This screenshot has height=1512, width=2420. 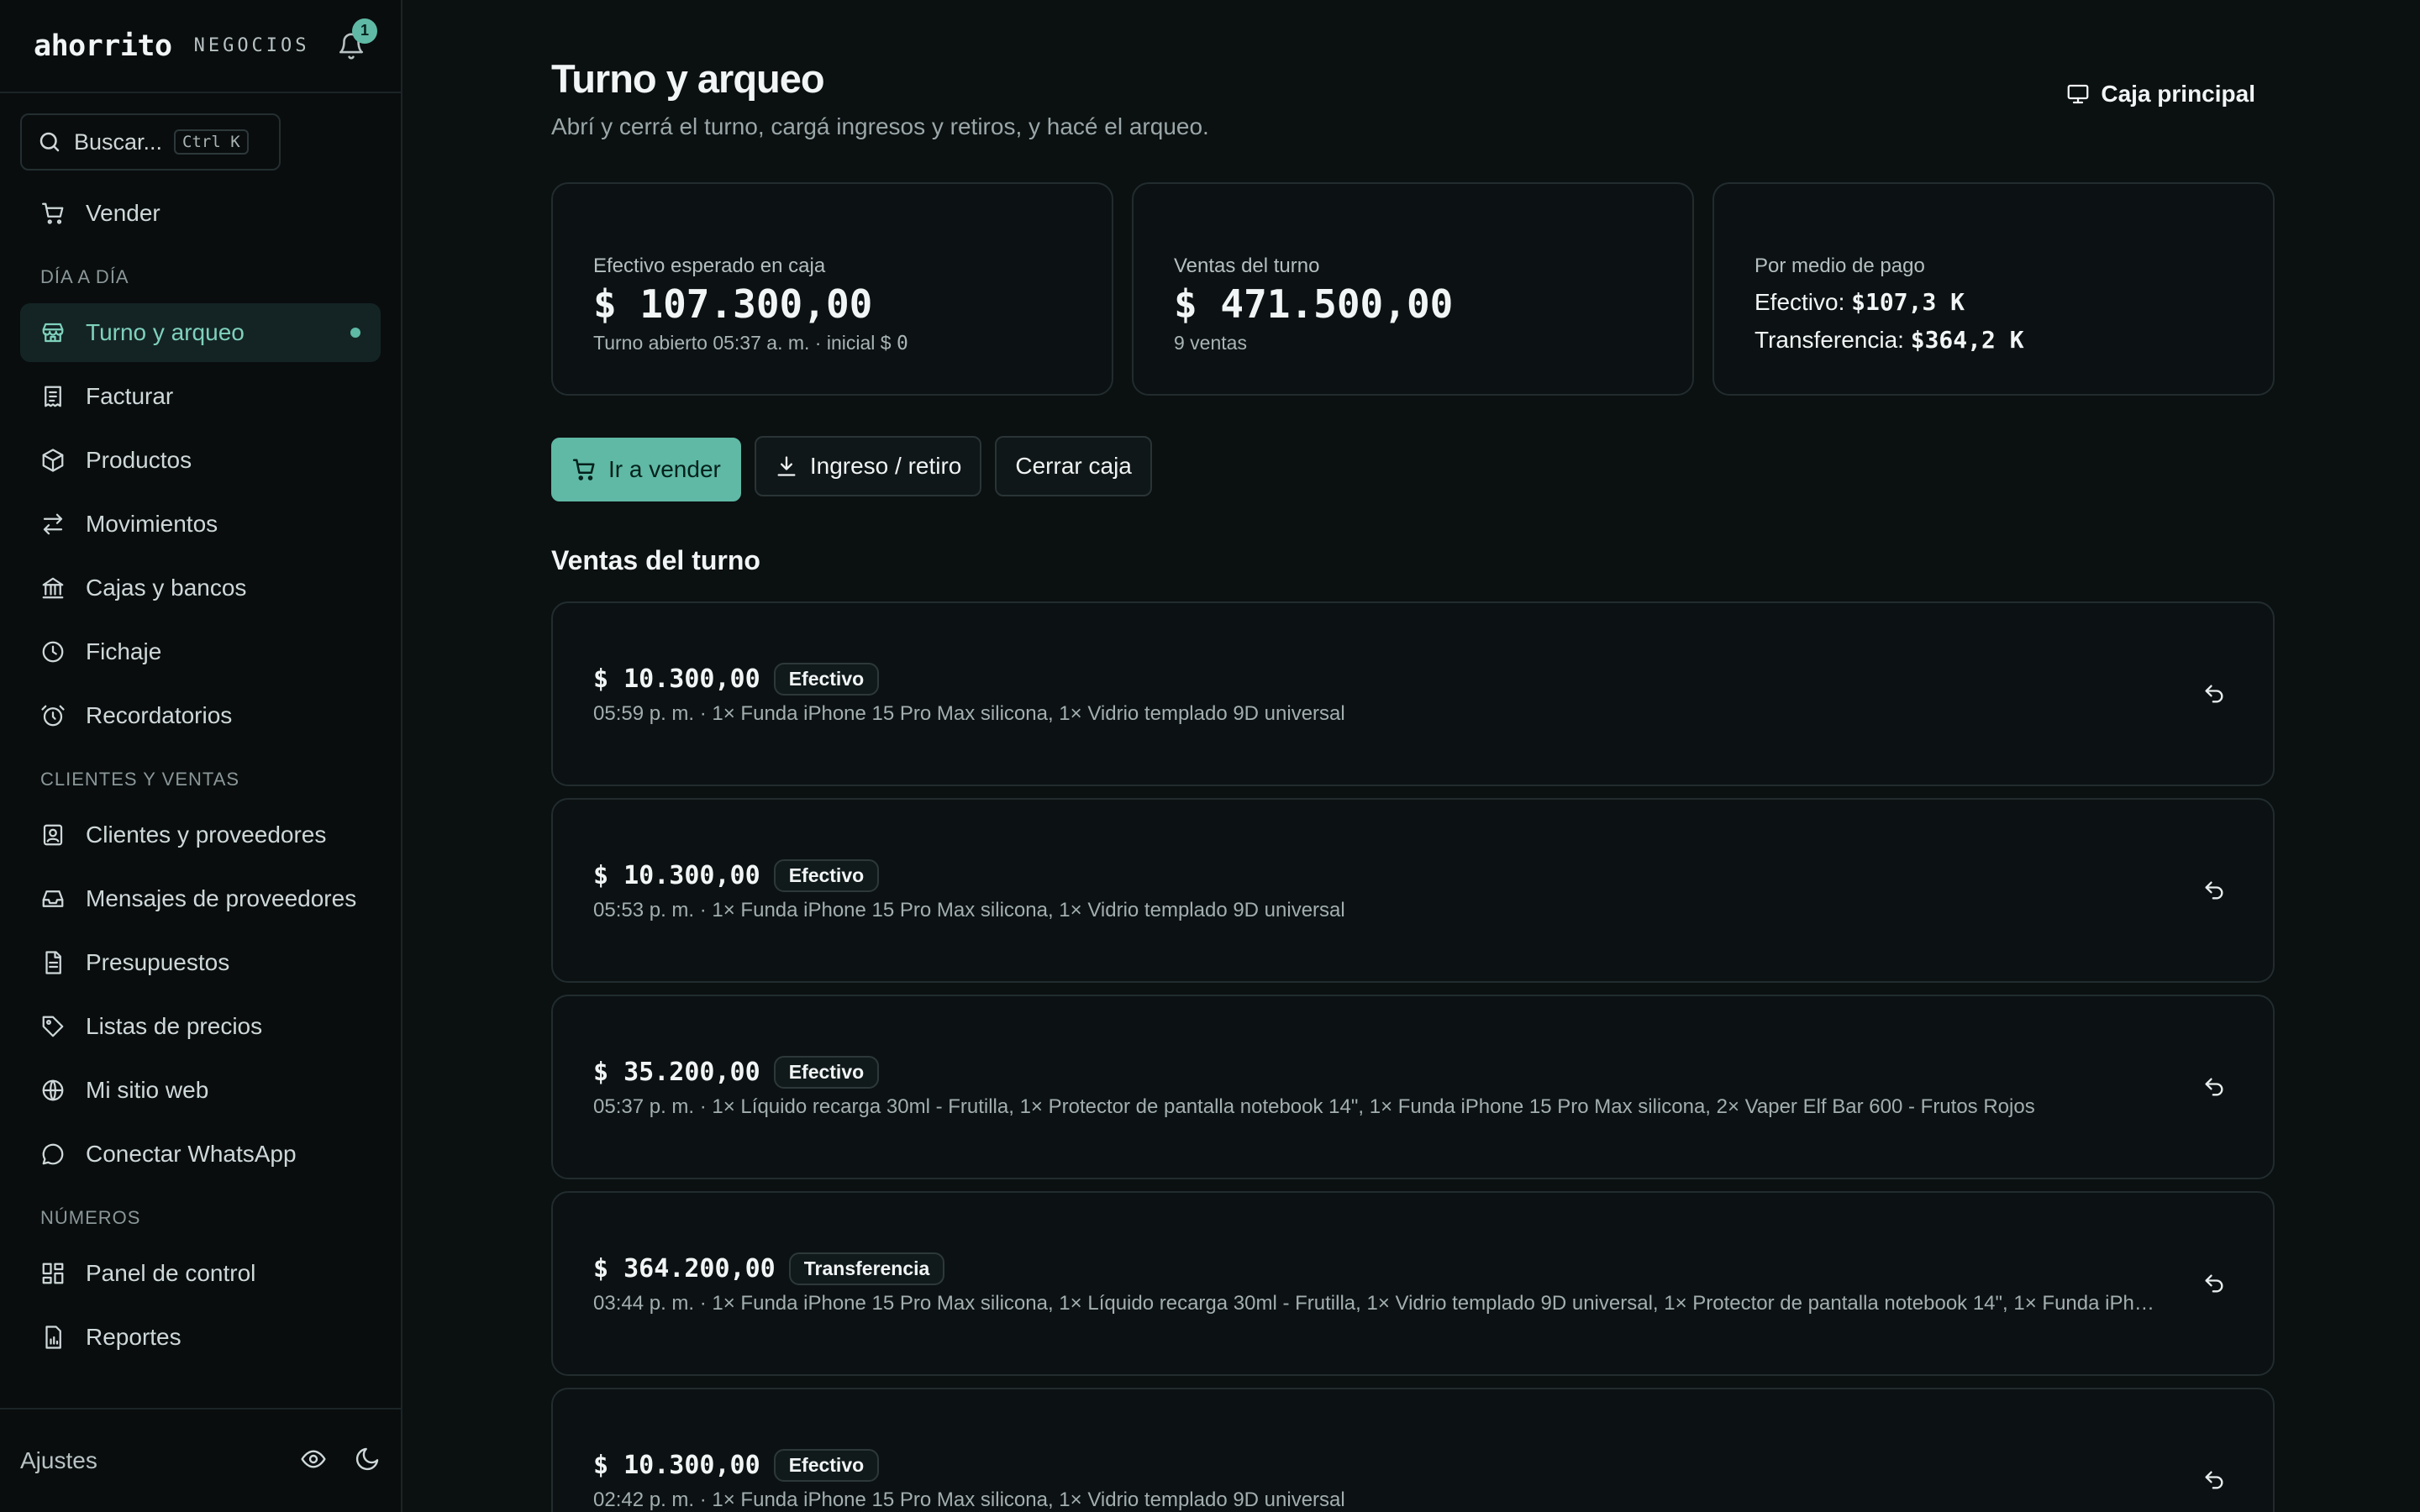 I want to click on sidebar-item-facturar: Facturar, so click(x=200, y=396).